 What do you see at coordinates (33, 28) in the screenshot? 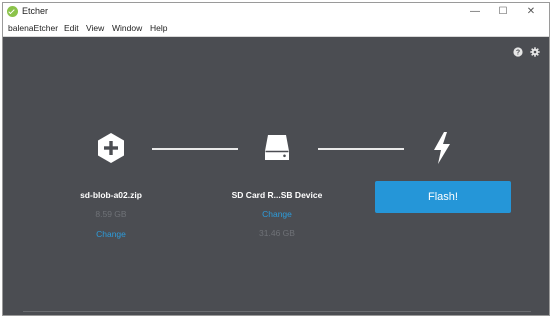
I see `menu-balenaetcher: balenaEtcher` at bounding box center [33, 28].